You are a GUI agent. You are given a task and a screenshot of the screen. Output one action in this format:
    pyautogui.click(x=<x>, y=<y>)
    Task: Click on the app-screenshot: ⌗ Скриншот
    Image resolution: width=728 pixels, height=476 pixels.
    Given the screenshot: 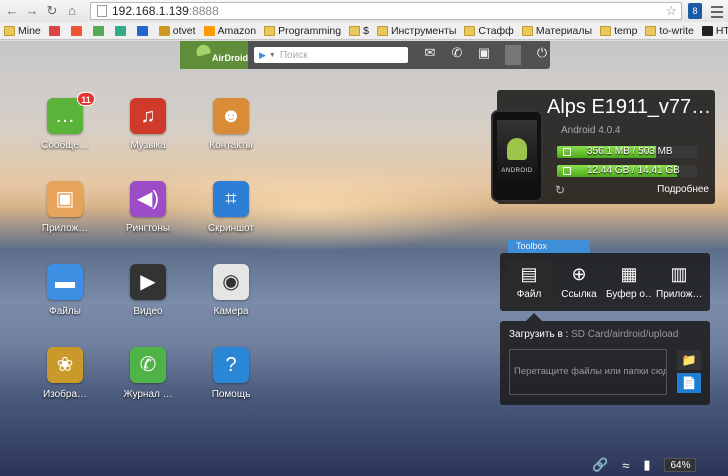 What is the action you would take?
    pyautogui.click(x=231, y=207)
    